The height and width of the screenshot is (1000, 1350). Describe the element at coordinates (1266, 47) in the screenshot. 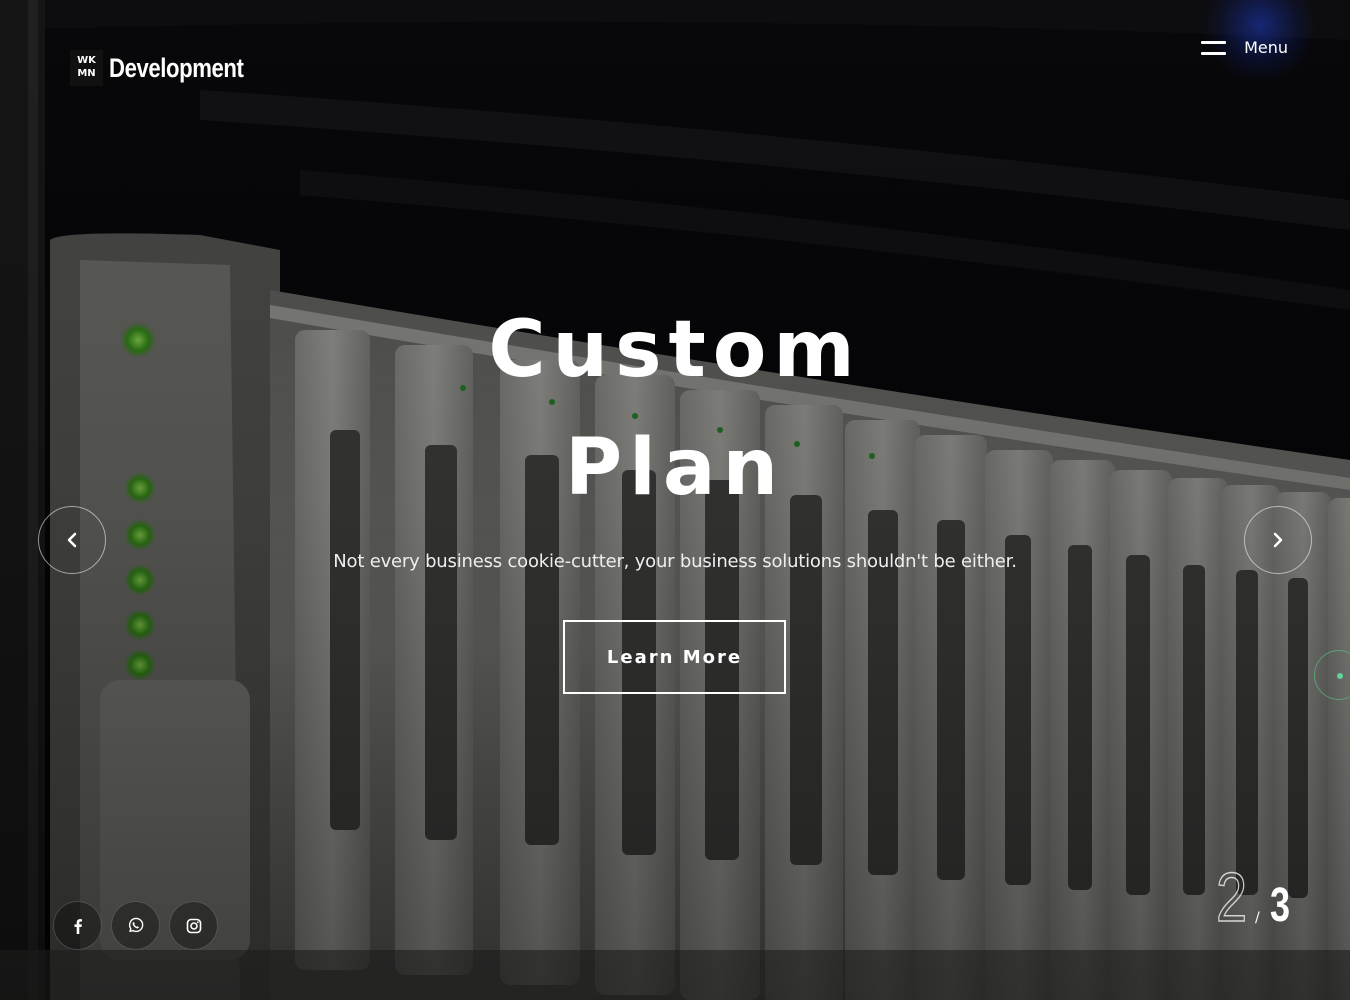

I see `menu-label: Menu` at that location.